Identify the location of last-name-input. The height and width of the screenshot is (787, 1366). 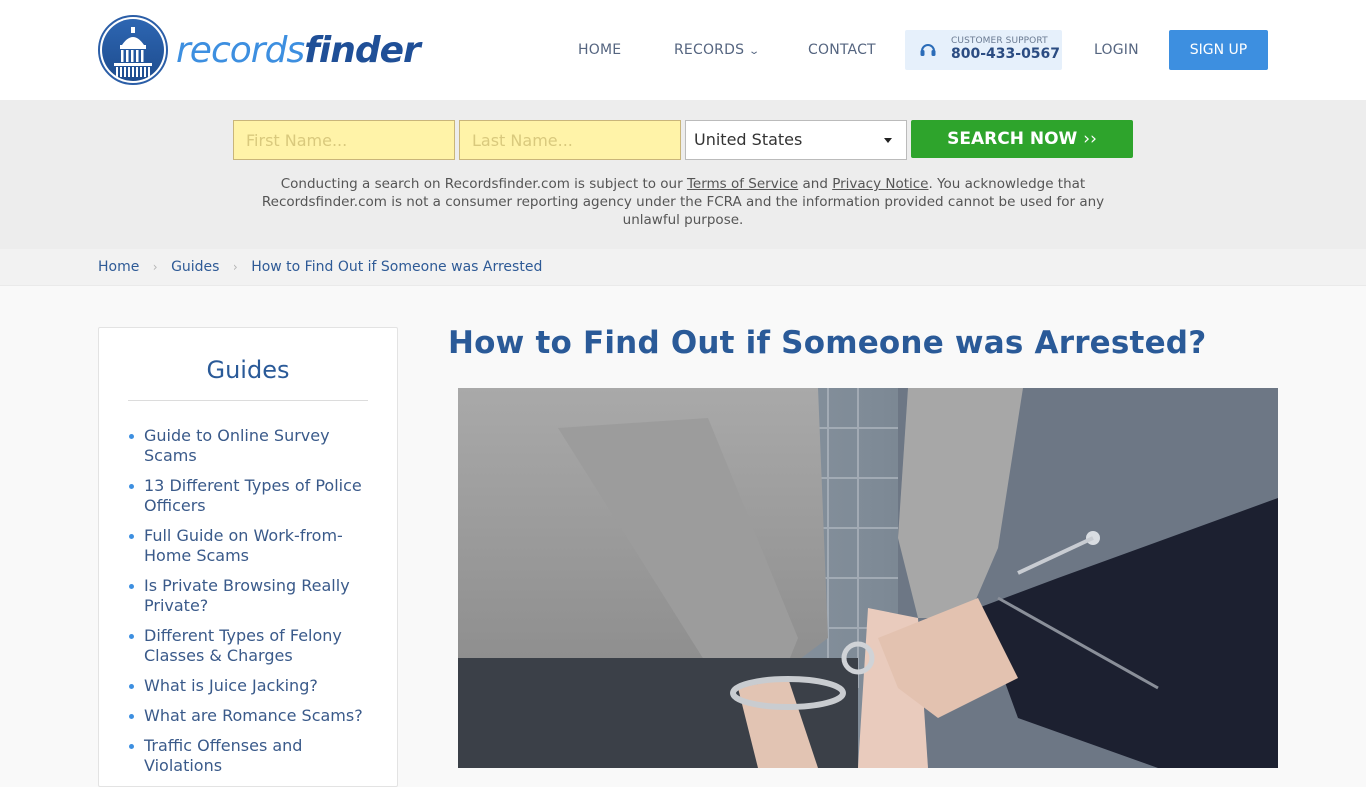
(570, 140).